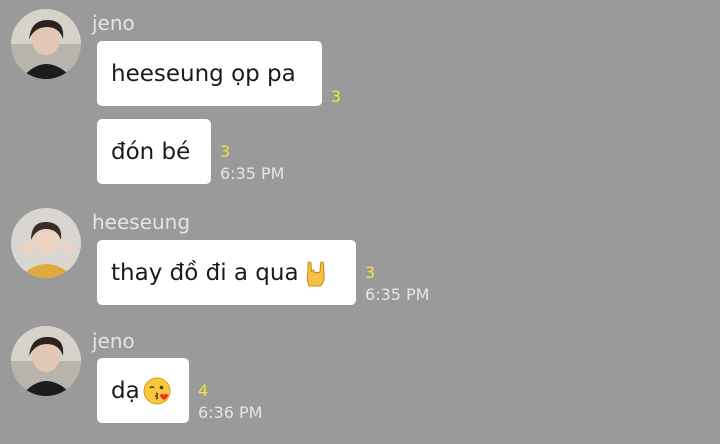 The image size is (720, 444). I want to click on message-bubble: dạ, so click(143, 390).